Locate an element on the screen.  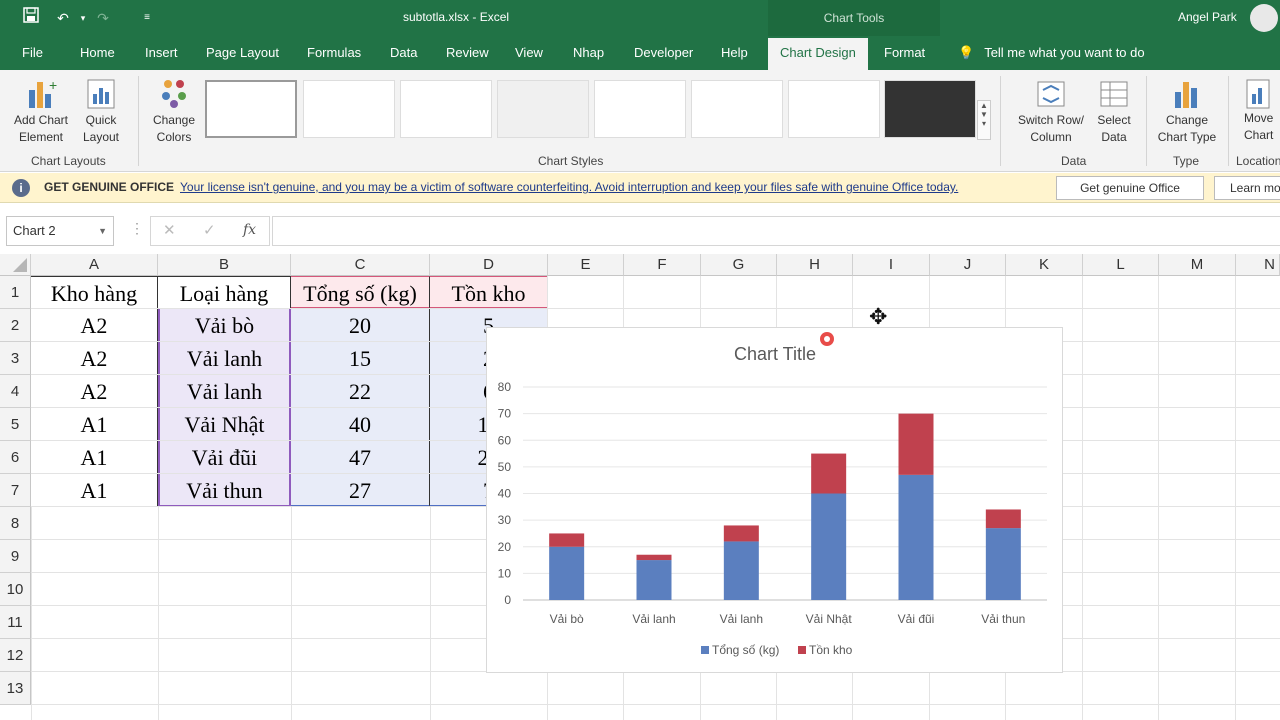
tell-me-search: 💡 Tell me what you want to do is located at coordinates (1051, 53).